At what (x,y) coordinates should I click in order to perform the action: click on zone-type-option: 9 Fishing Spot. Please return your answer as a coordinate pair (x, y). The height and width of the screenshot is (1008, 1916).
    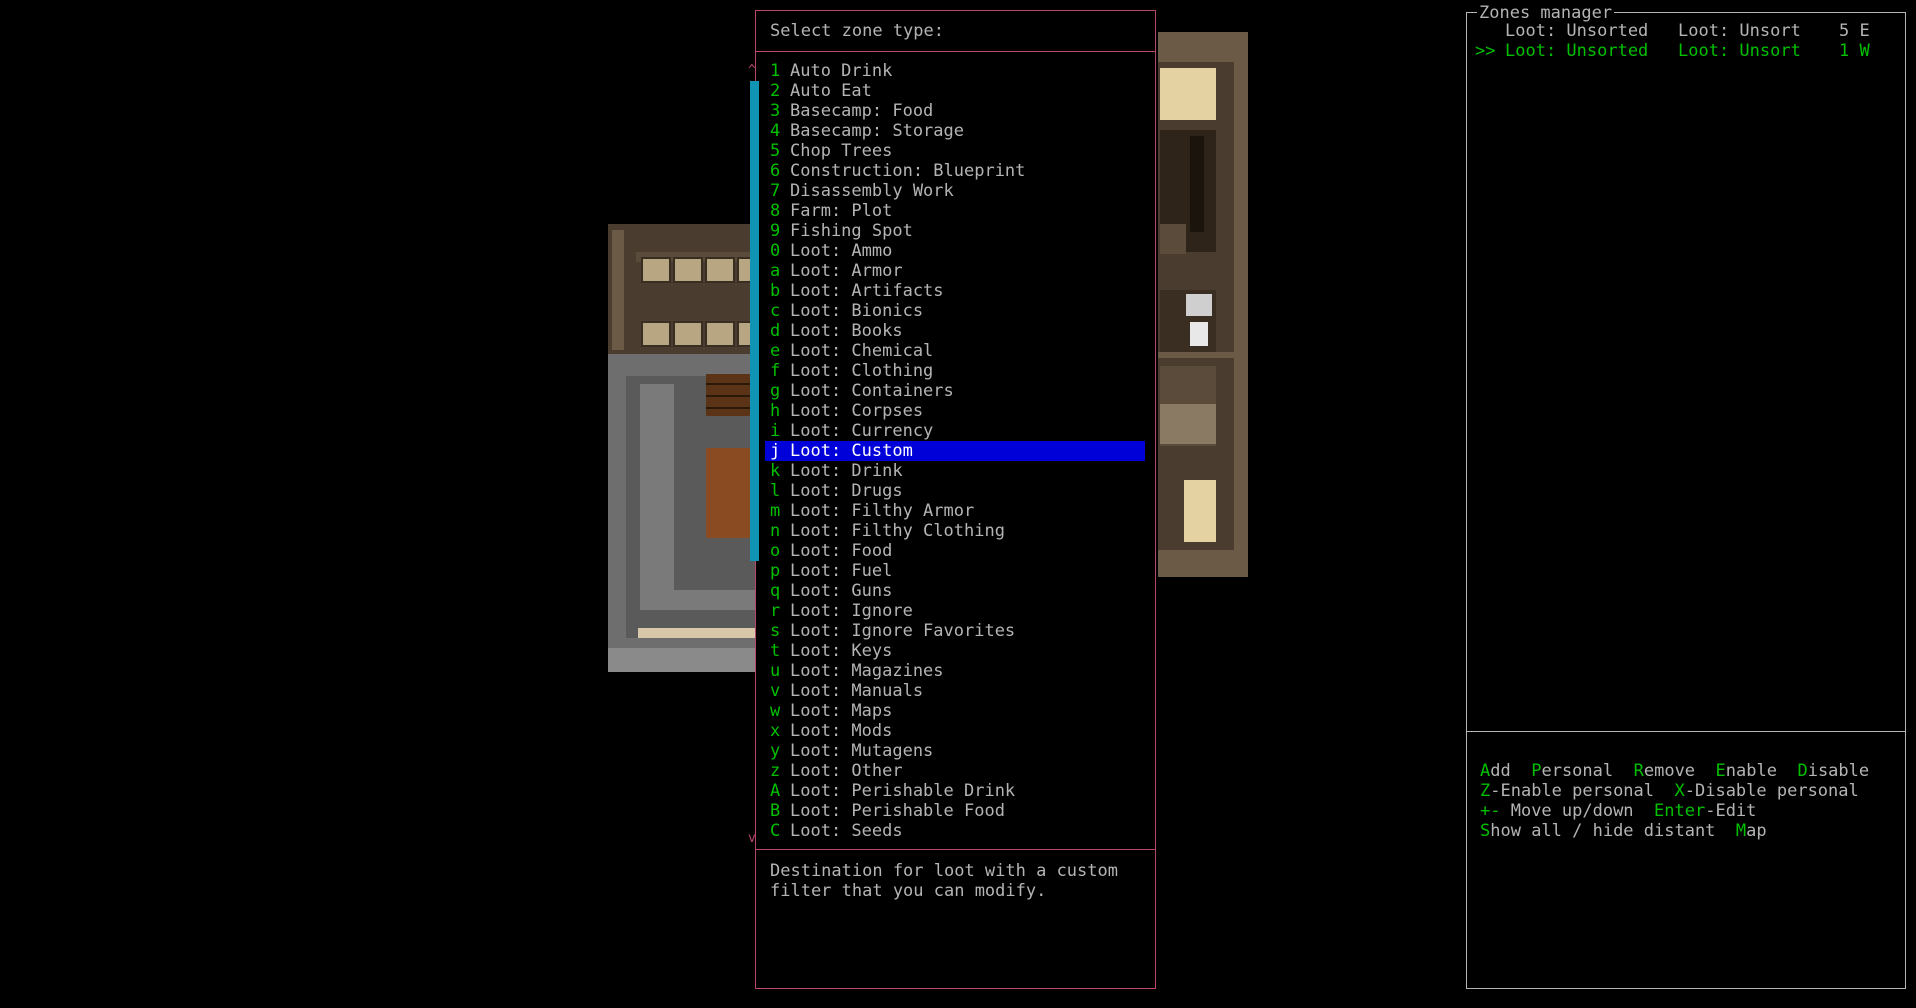
    Looking at the image, I should click on (955, 231).